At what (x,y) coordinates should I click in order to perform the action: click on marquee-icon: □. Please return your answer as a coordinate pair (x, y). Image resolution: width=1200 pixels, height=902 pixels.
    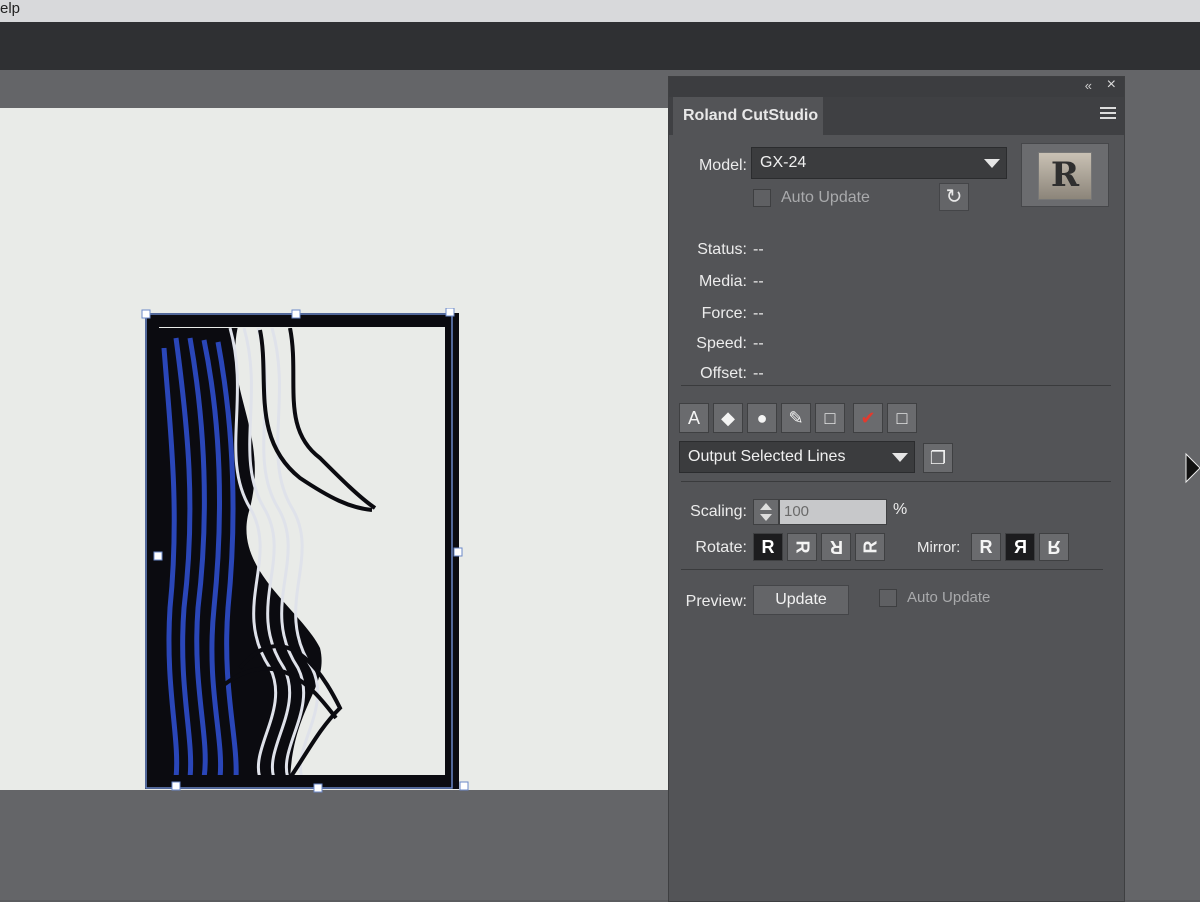
    Looking at the image, I should click on (902, 418).